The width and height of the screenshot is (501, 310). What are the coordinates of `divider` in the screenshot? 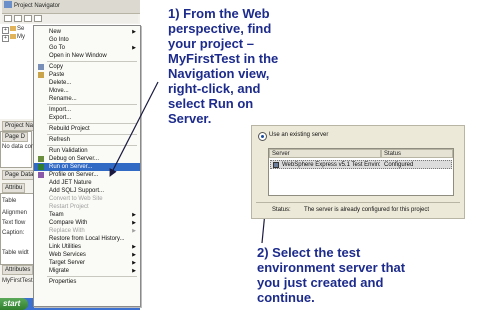 It's located at (358, 202).